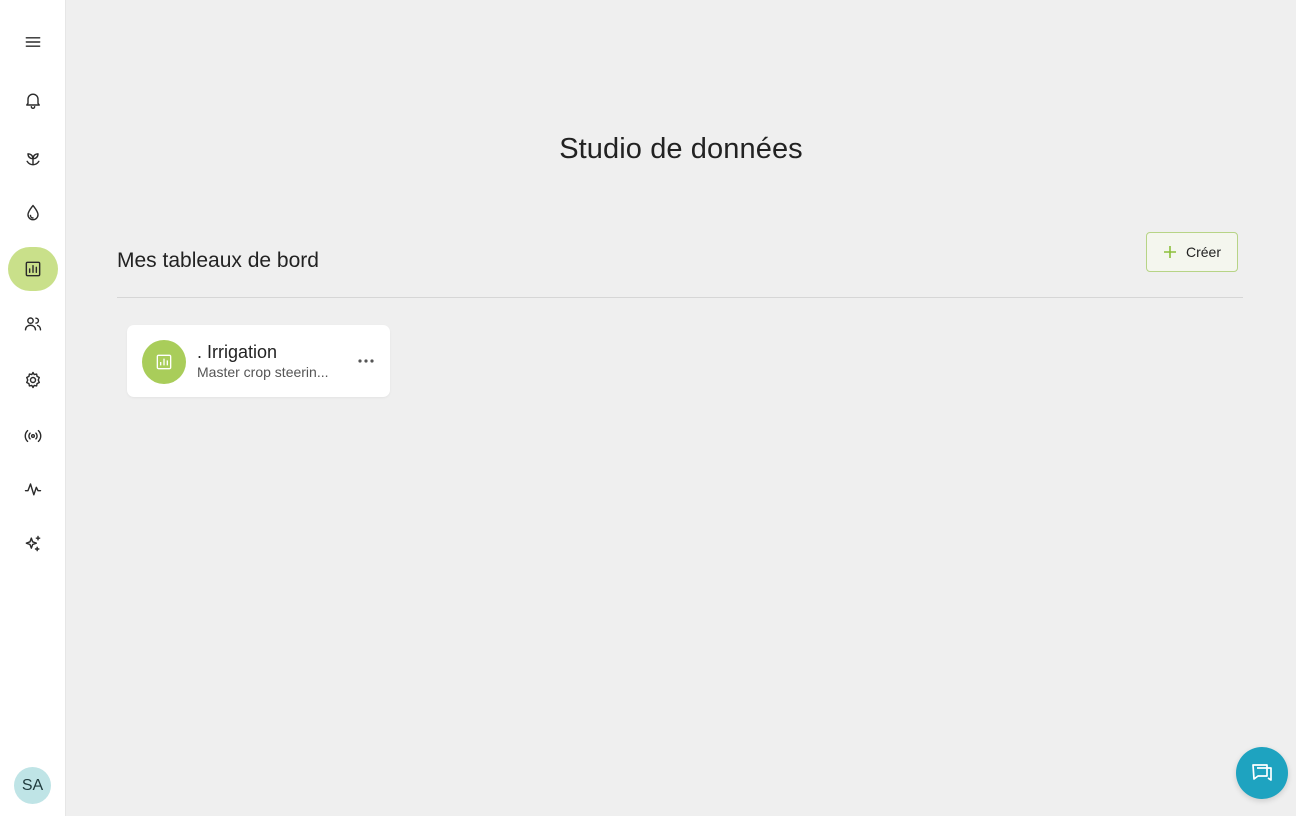  What do you see at coordinates (33, 408) in the screenshot?
I see `sidebar: SA` at bounding box center [33, 408].